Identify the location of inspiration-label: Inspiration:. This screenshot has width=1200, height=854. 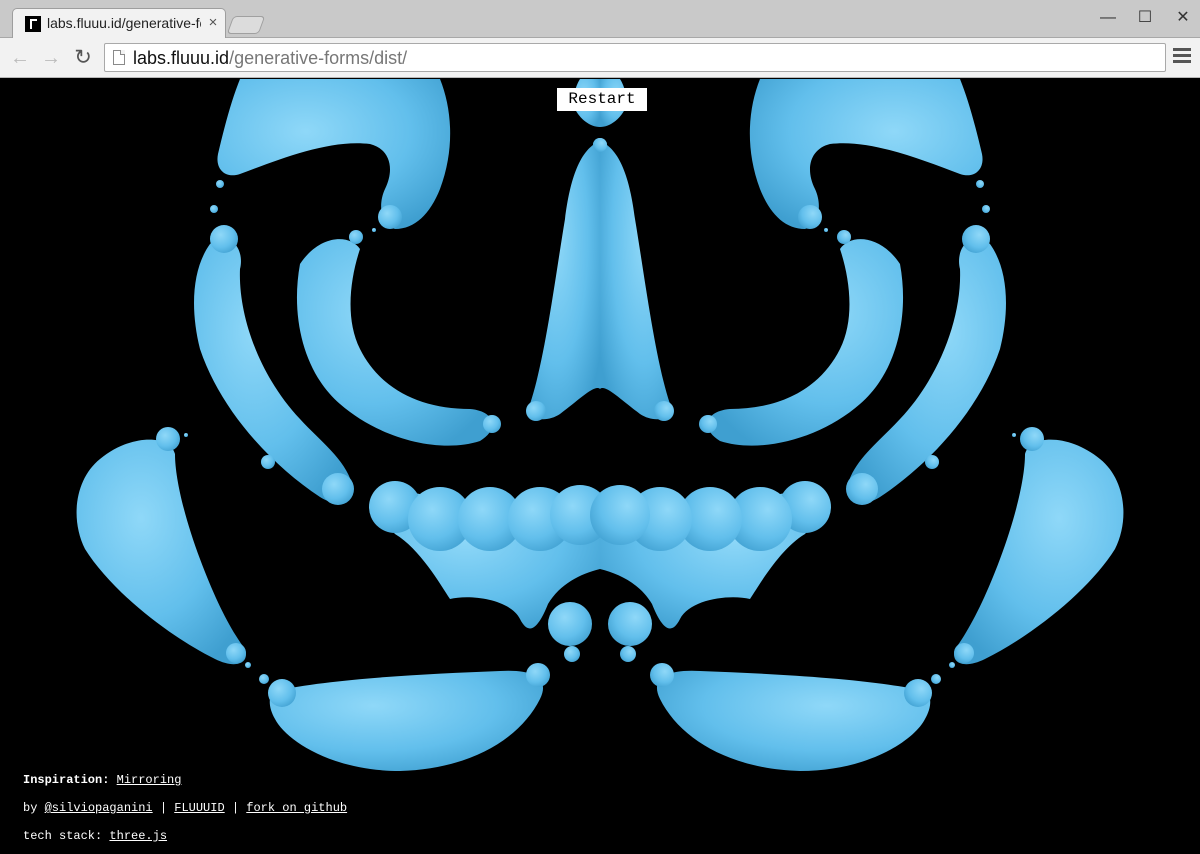
(66, 780).